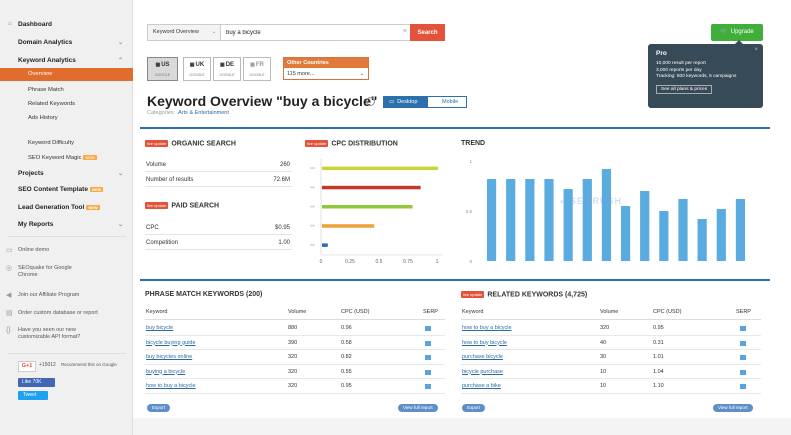  Describe the element at coordinates (367, 207) in the screenshot. I see `cpc-bar` at that location.